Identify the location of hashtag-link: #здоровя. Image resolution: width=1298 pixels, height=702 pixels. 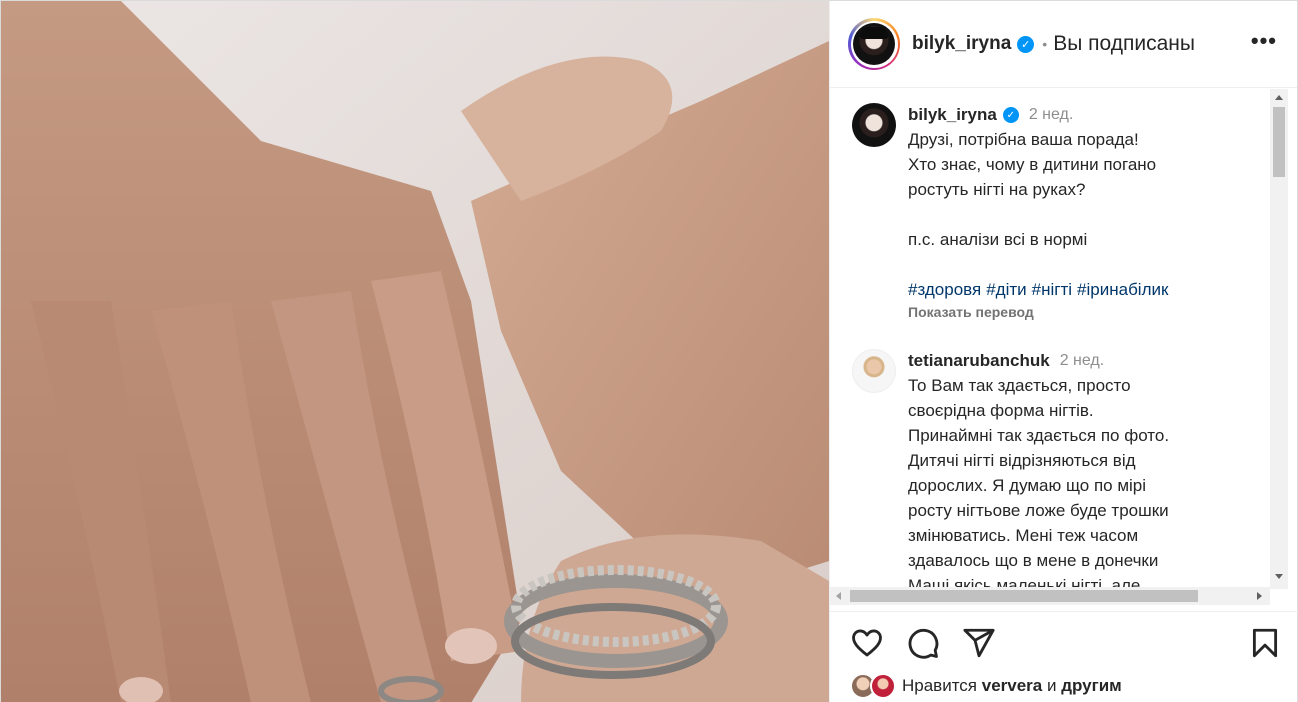
(944, 289).